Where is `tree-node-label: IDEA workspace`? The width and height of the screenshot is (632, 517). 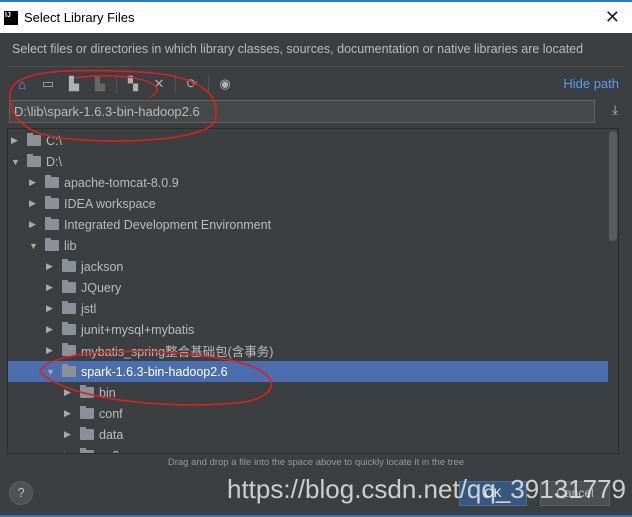
tree-node-label: IDEA workspace is located at coordinates (110, 203).